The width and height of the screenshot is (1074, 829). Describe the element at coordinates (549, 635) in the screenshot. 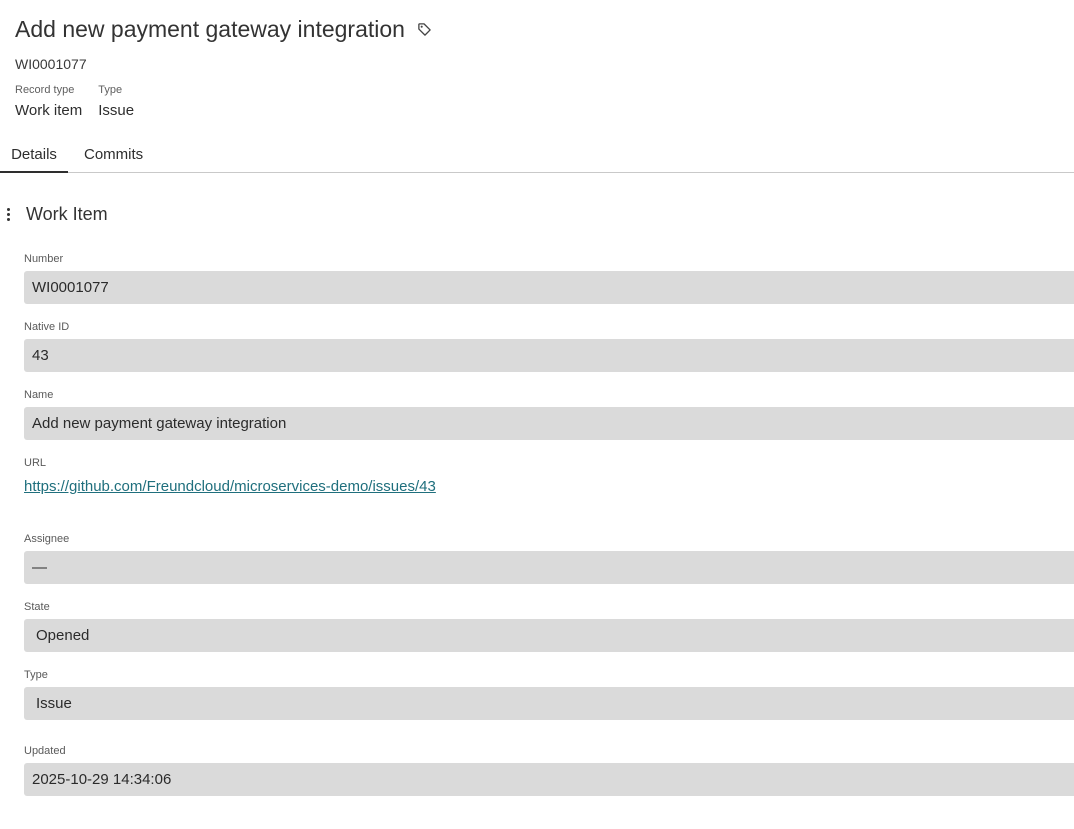

I see `state-select: Opened` at that location.